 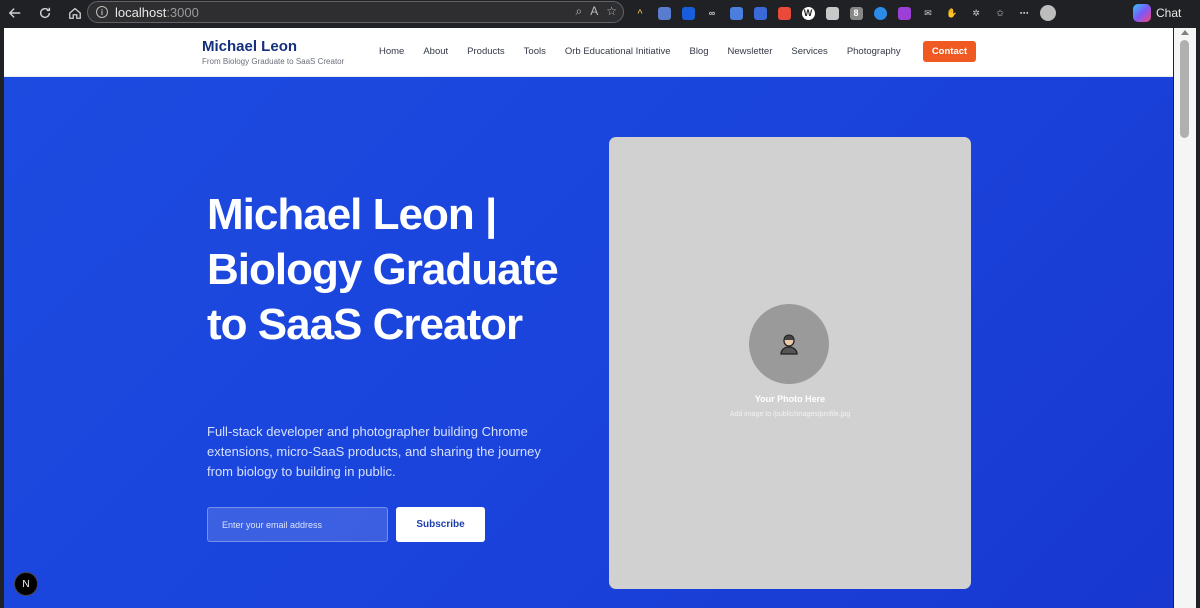 What do you see at coordinates (688, 13) in the screenshot?
I see `bitwarden-icon` at bounding box center [688, 13].